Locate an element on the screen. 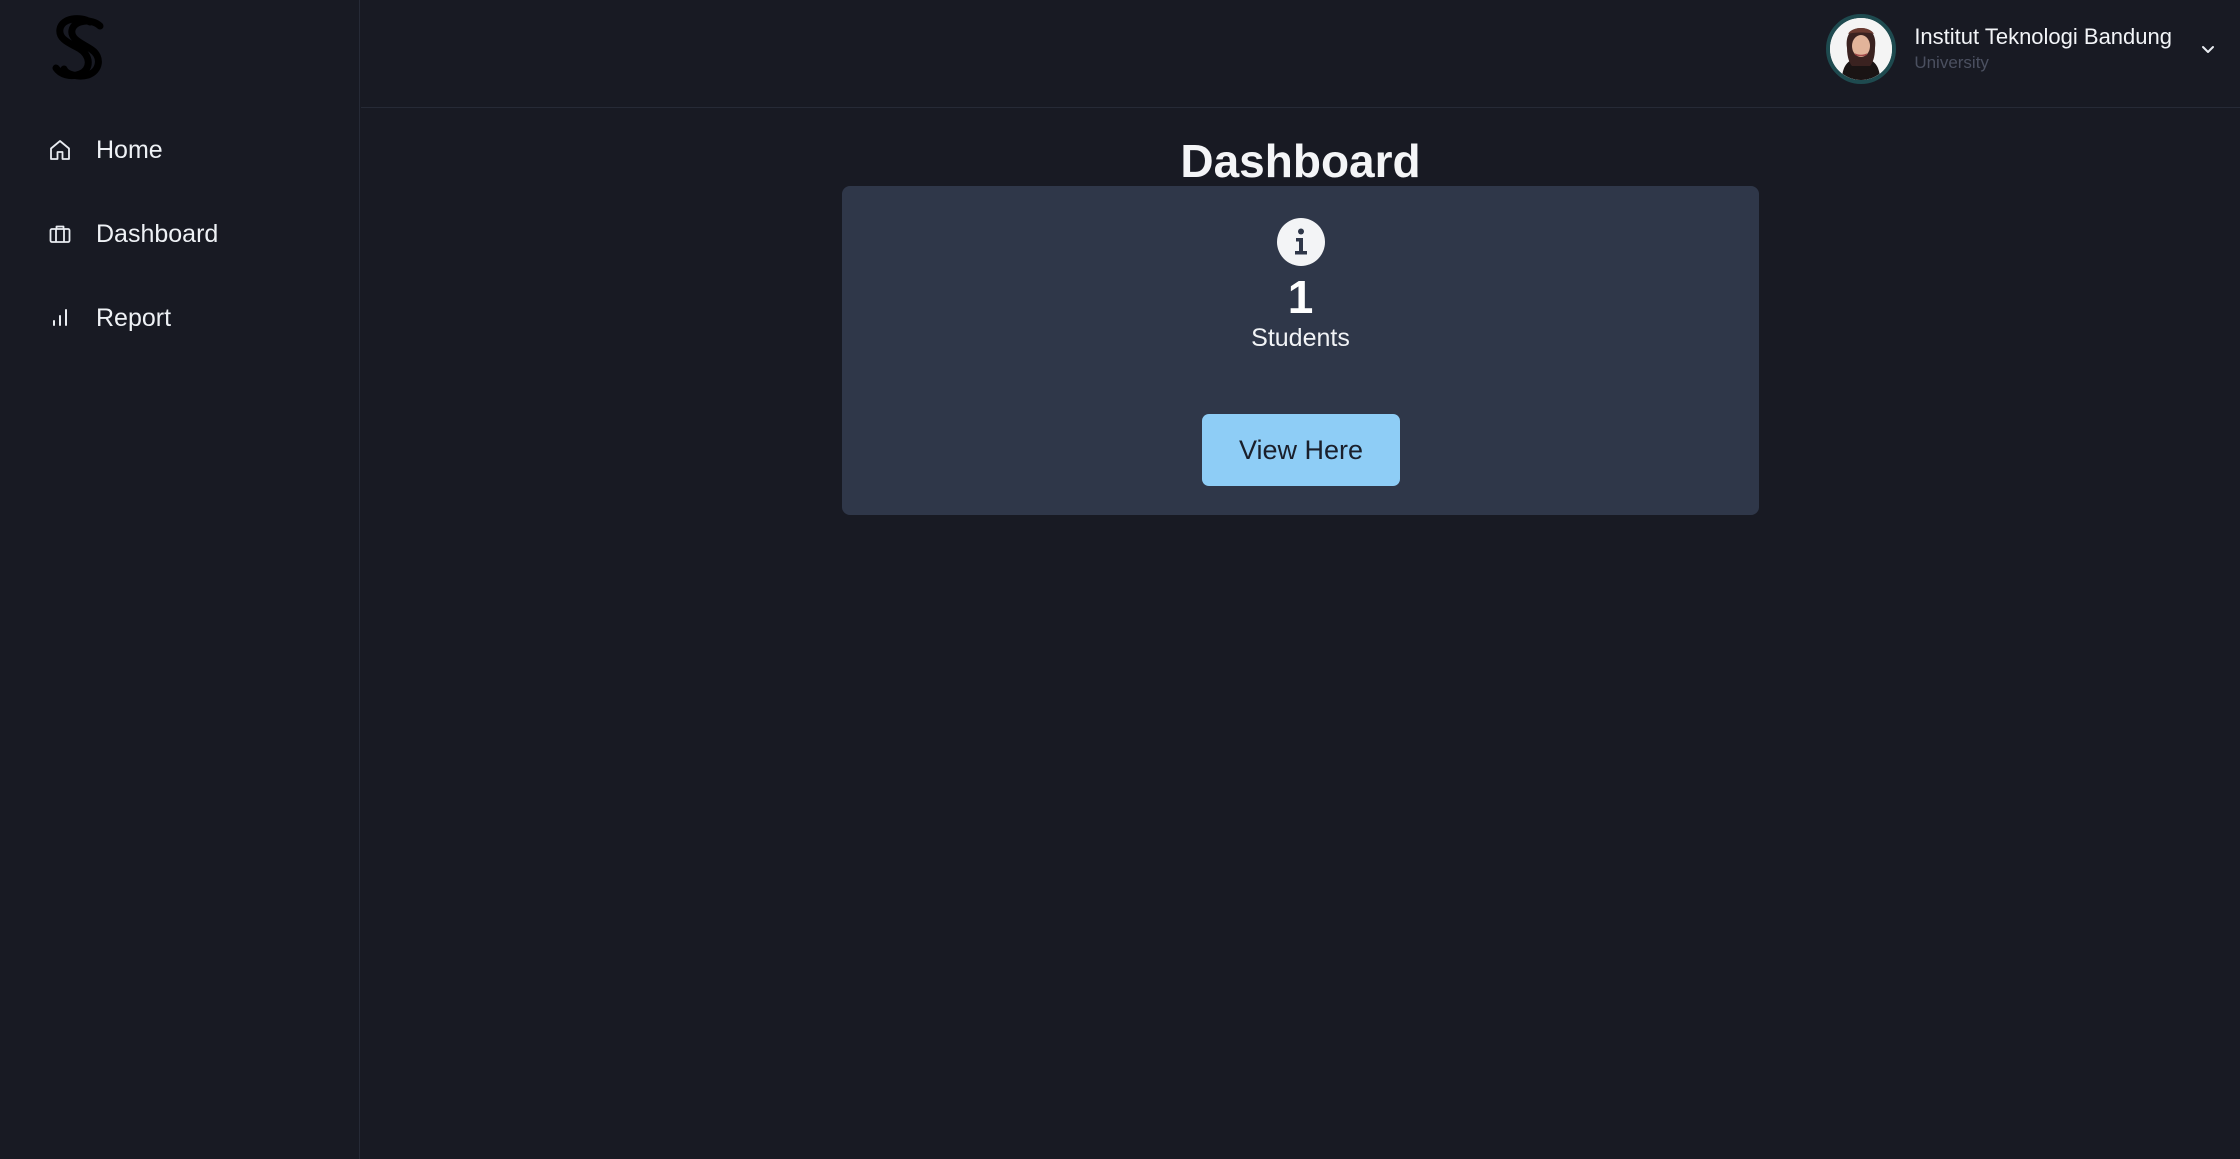  top-header: Institut Teknologi Bandung University is located at coordinates (1300, 54).